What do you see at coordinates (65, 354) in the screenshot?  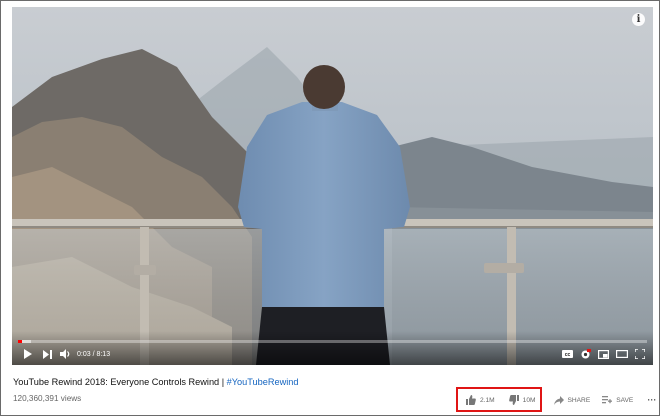 I see `volume-icon` at bounding box center [65, 354].